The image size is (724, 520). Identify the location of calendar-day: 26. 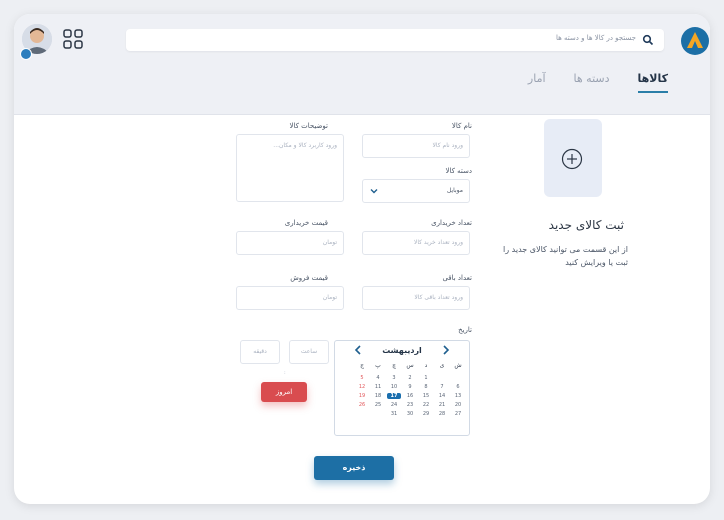
(362, 405).